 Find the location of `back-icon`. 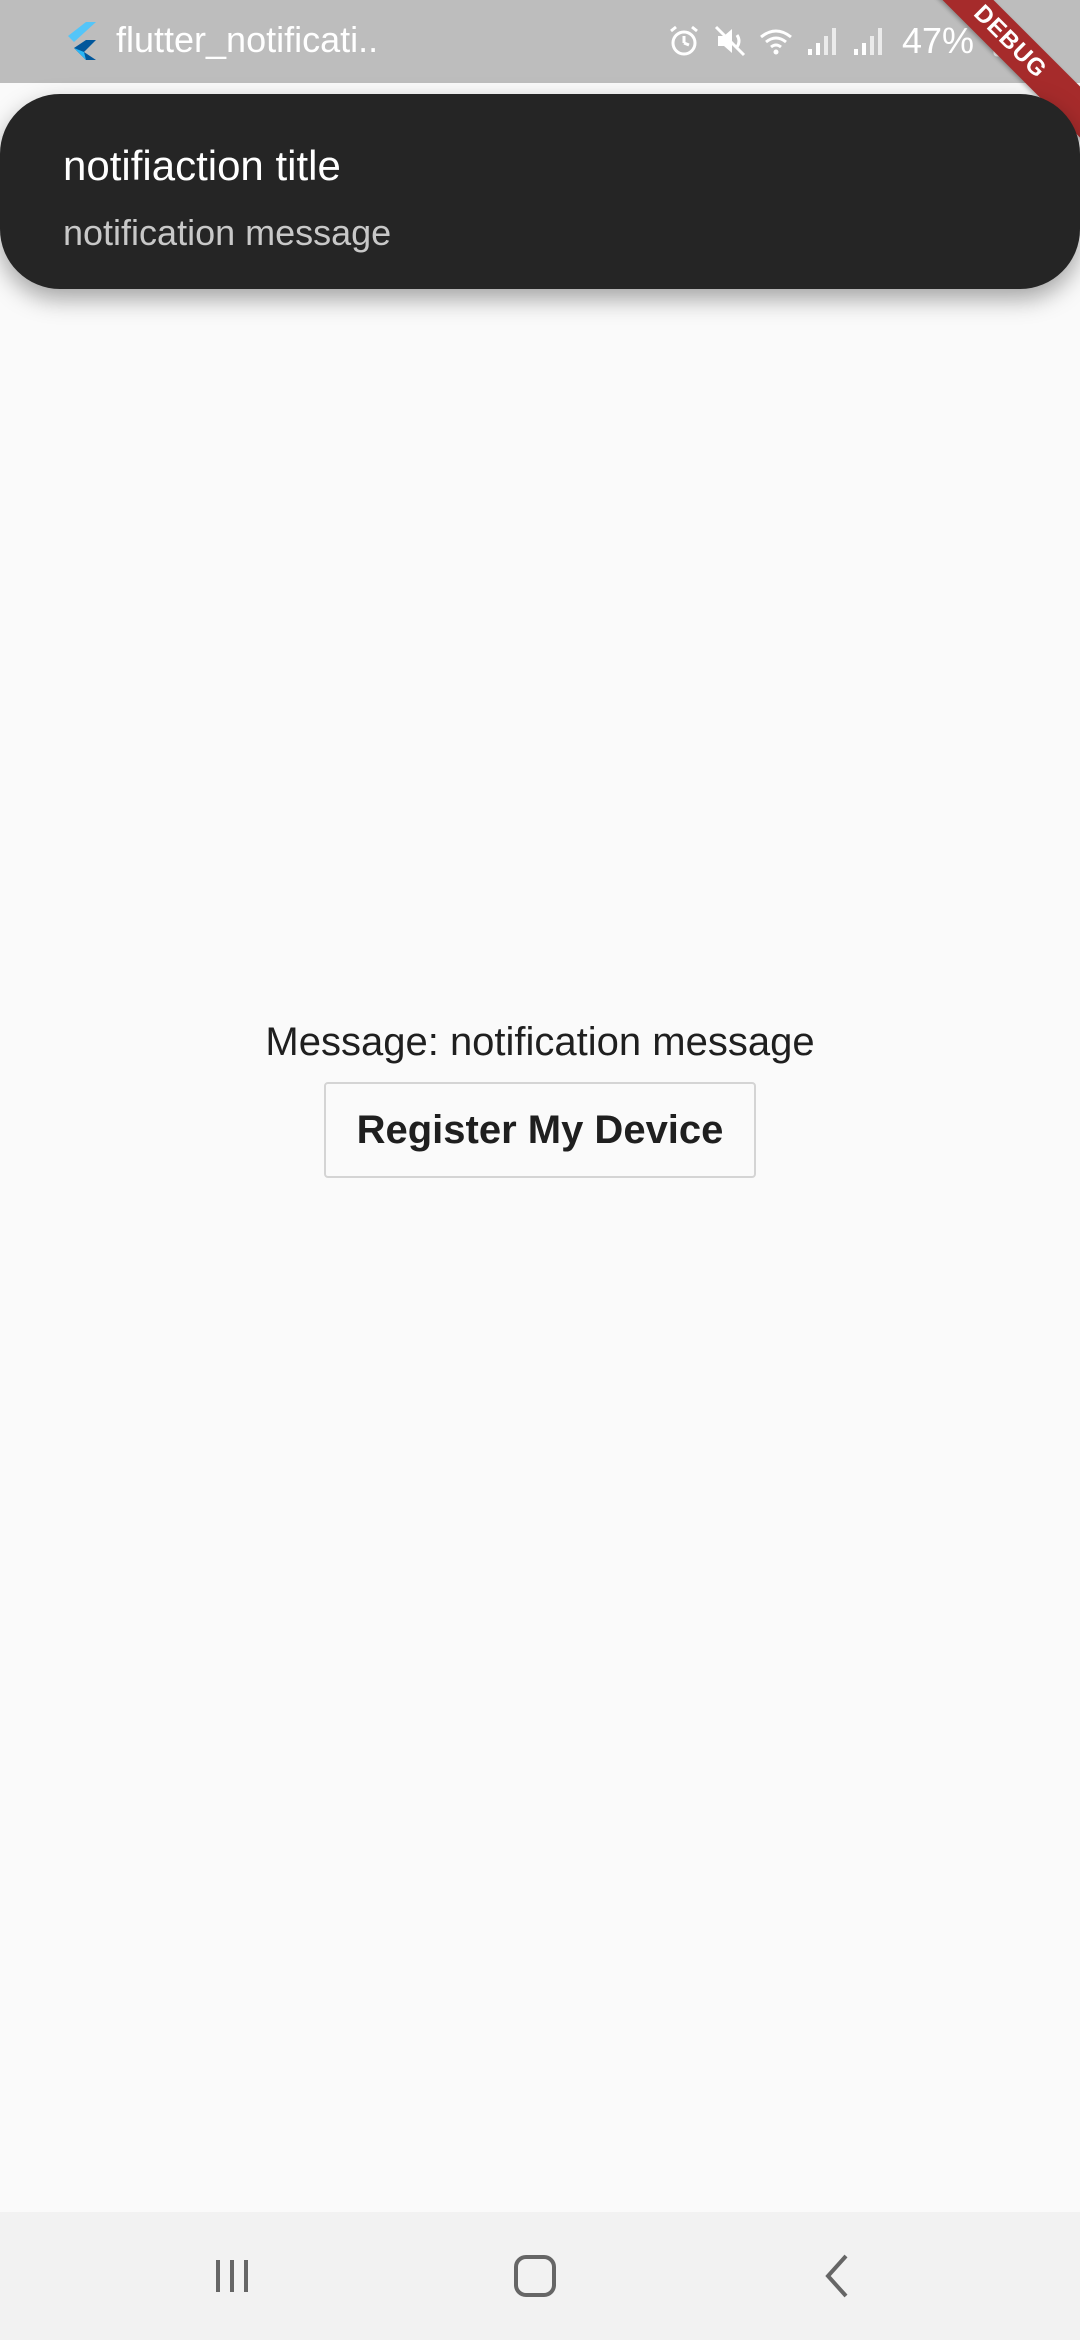

back-icon is located at coordinates (838, 2276).